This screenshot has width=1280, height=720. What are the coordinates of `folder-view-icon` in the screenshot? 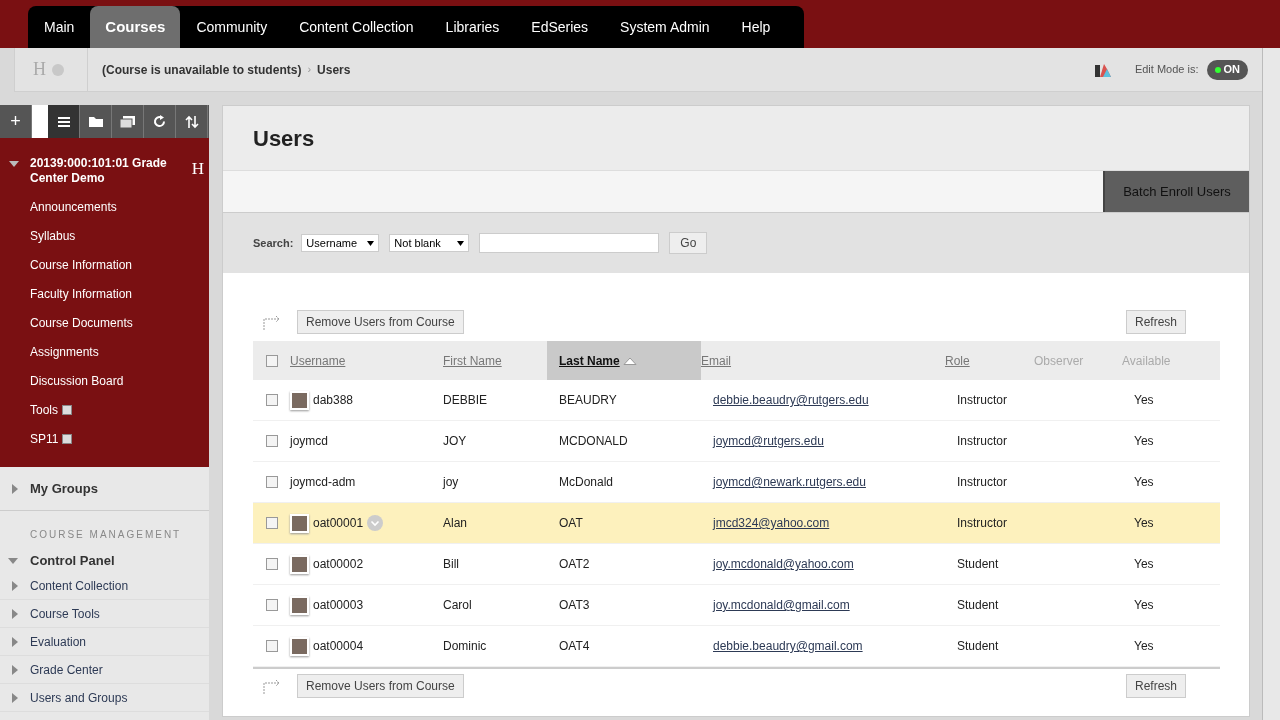 It's located at (95, 121).